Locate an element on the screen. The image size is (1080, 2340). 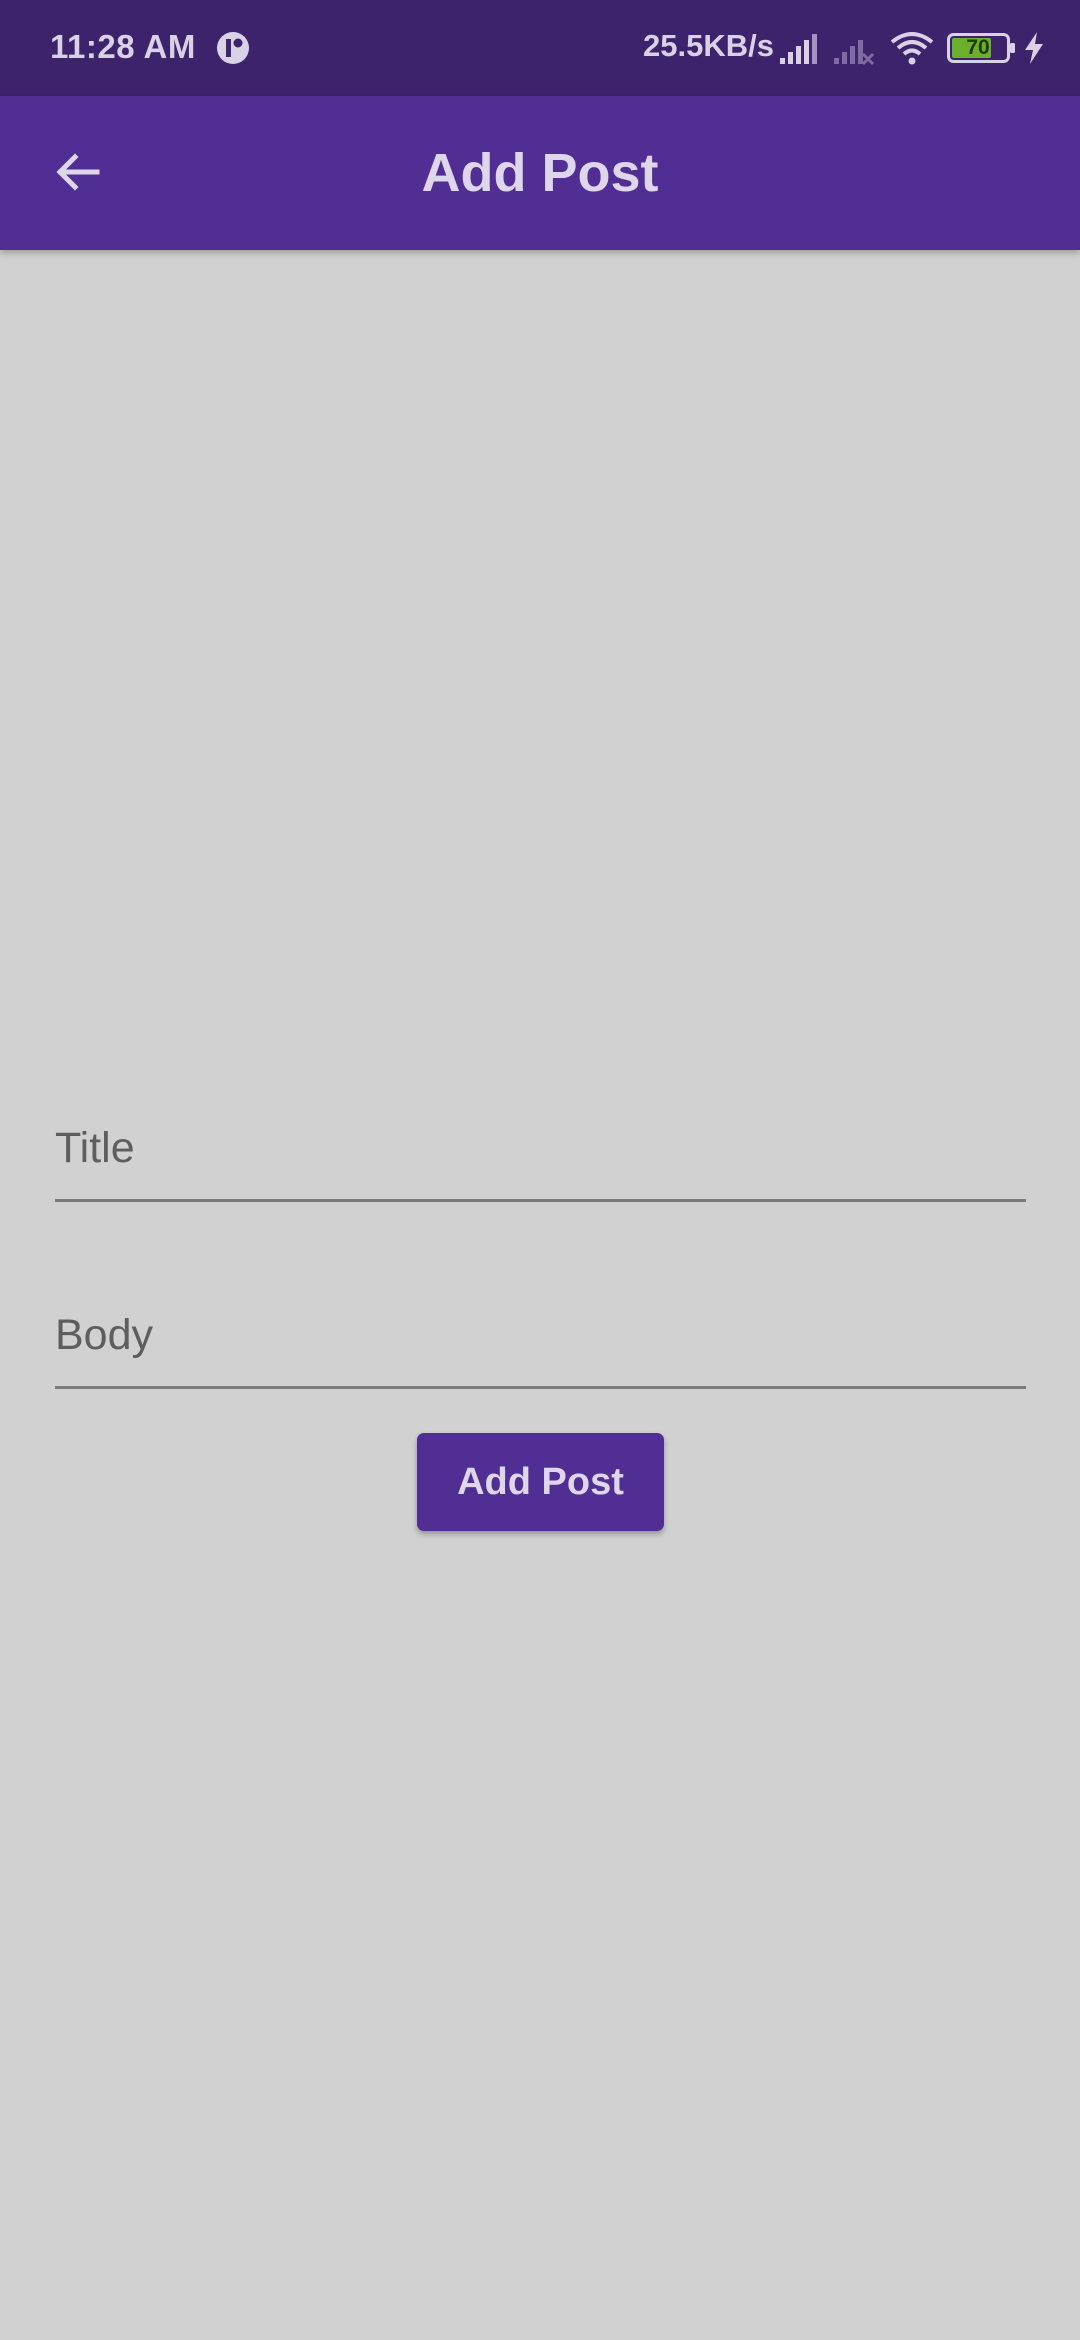
battery-icon: 70 is located at coordinates (982, 48).